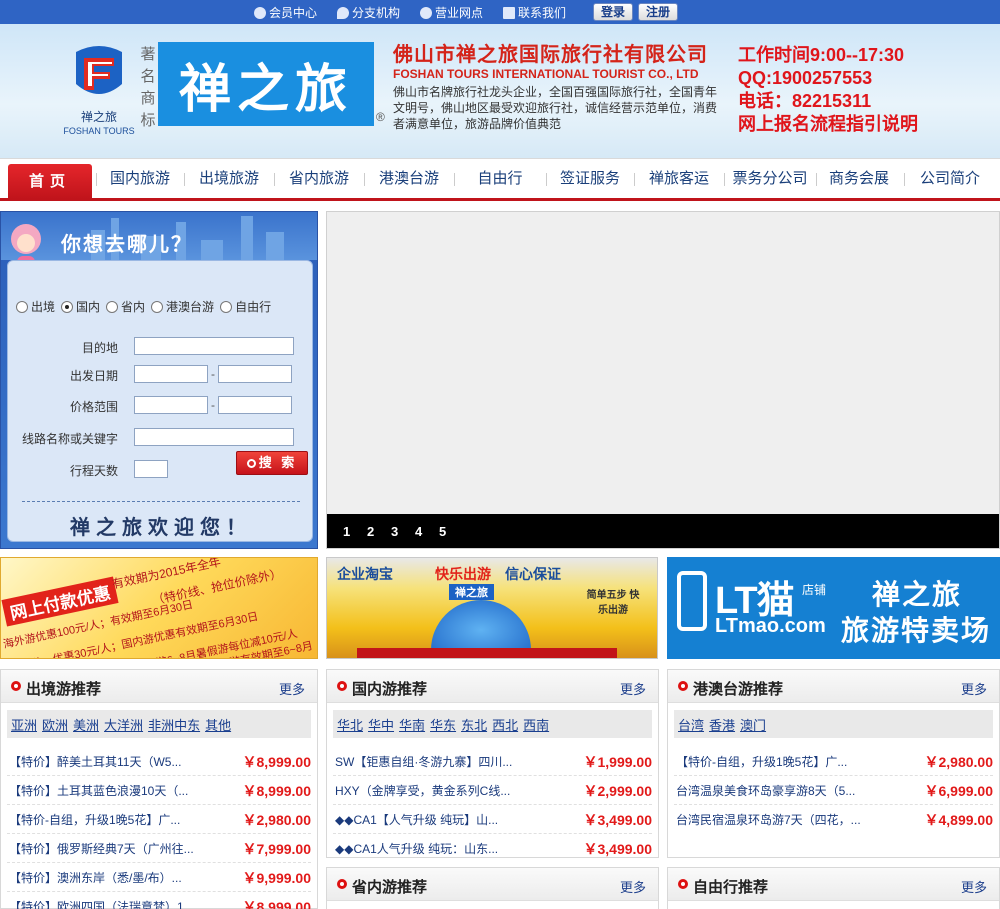 This screenshot has width=1000, height=909. What do you see at coordinates (99, 94) in the screenshot?
I see `logo: 禅之旅 FOSHAN TOURS` at bounding box center [99, 94].